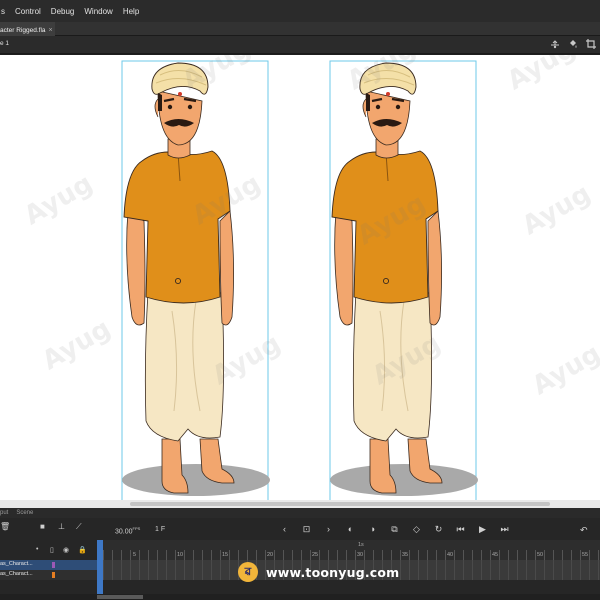 The image size is (600, 600). I want to click on brand-banner: ৱ www.toonyug.com, so click(318, 572).